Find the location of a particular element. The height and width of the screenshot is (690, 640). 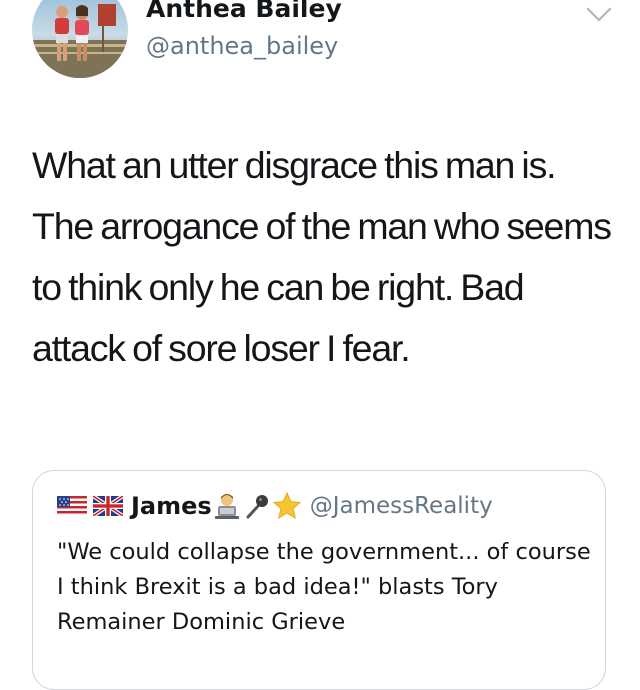

chevron-down-icon is located at coordinates (599, 15).